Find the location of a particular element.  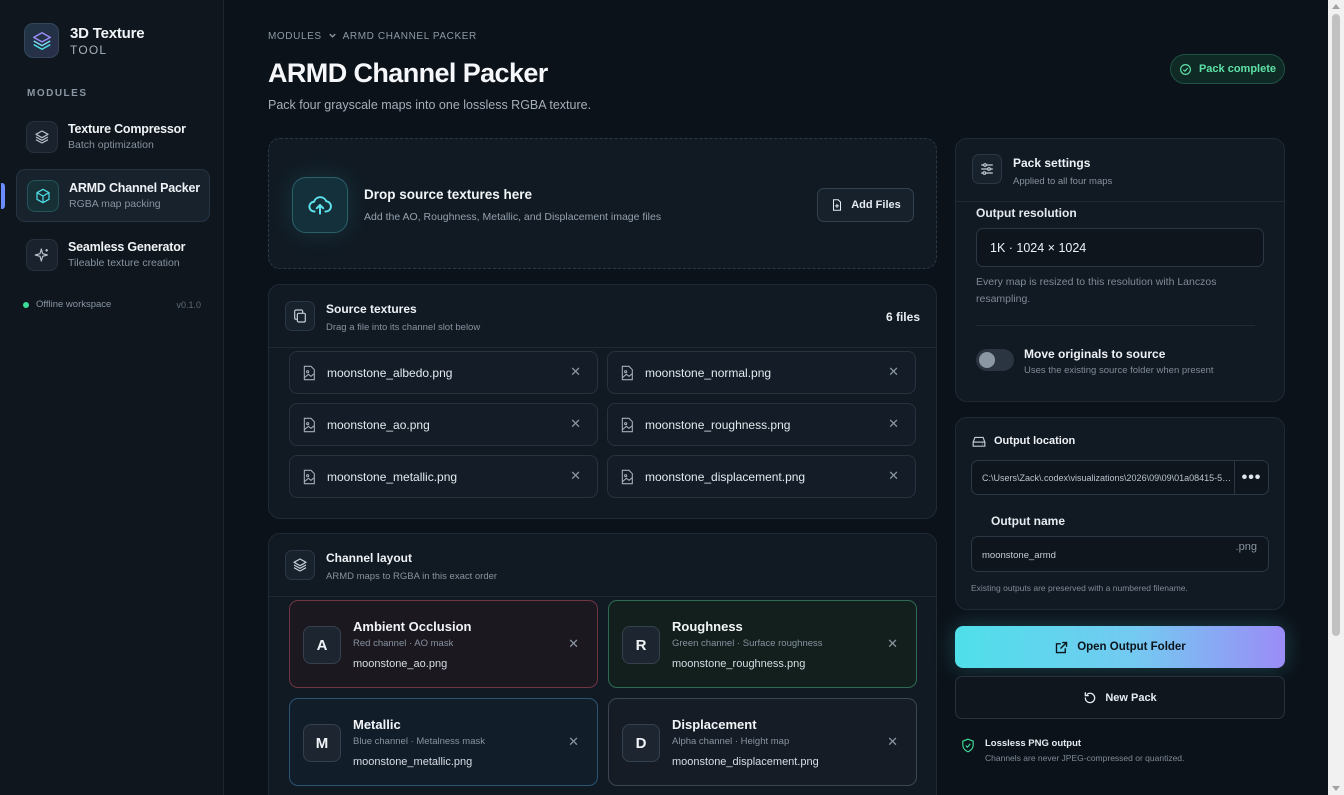

add-files-button: Add Files is located at coordinates (865, 205).